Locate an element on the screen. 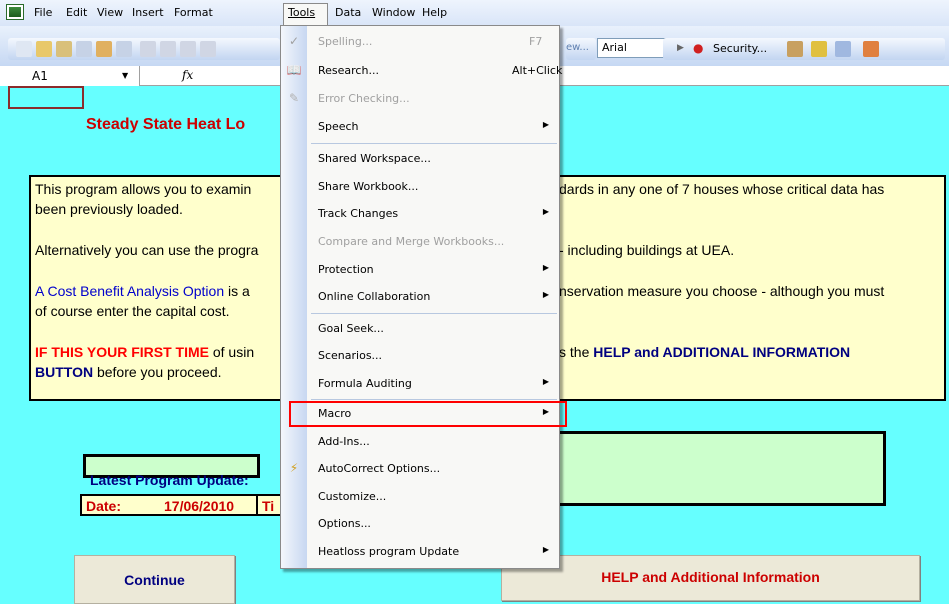 The width and height of the screenshot is (949, 604). menu-item-label: Heatloss program Update is located at coordinates (389, 551).